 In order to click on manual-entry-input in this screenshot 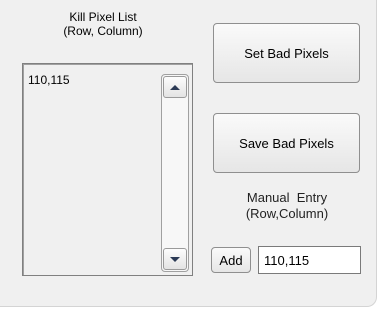, I will do `click(309, 260)`.